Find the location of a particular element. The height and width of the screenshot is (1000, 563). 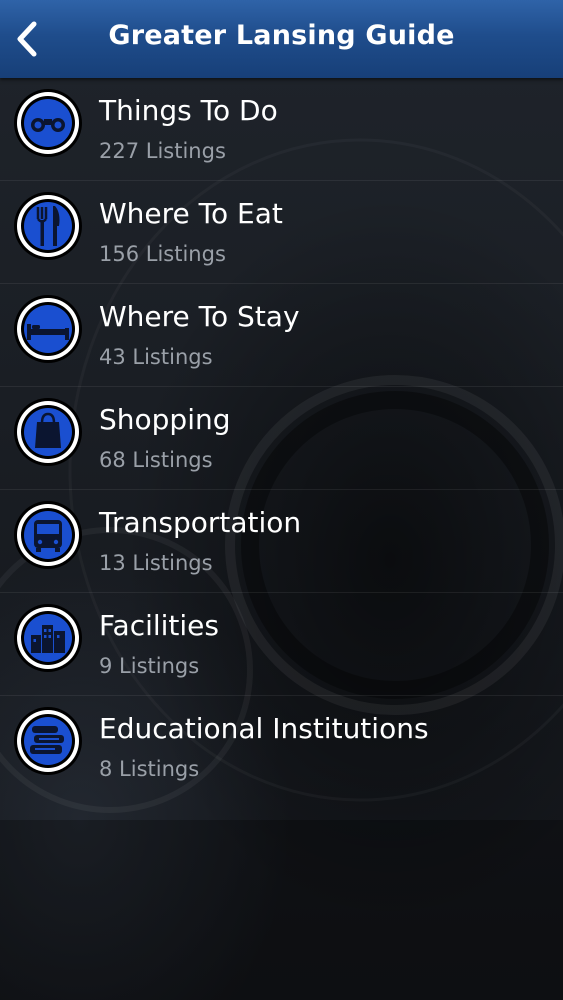

category-title: Shopping is located at coordinates (165, 419).